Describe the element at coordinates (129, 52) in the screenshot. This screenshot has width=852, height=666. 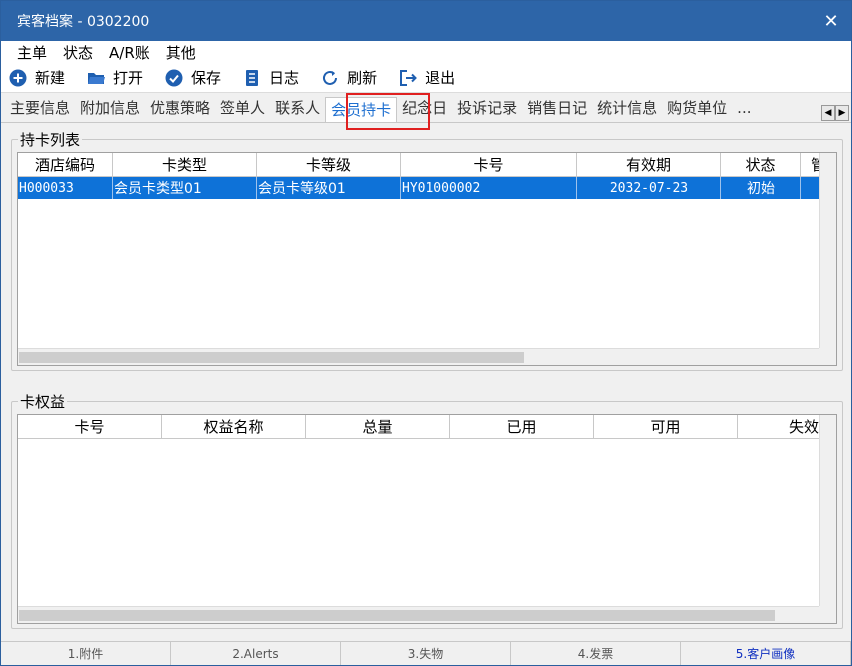
I see `menu-item-ar: A/R账` at that location.